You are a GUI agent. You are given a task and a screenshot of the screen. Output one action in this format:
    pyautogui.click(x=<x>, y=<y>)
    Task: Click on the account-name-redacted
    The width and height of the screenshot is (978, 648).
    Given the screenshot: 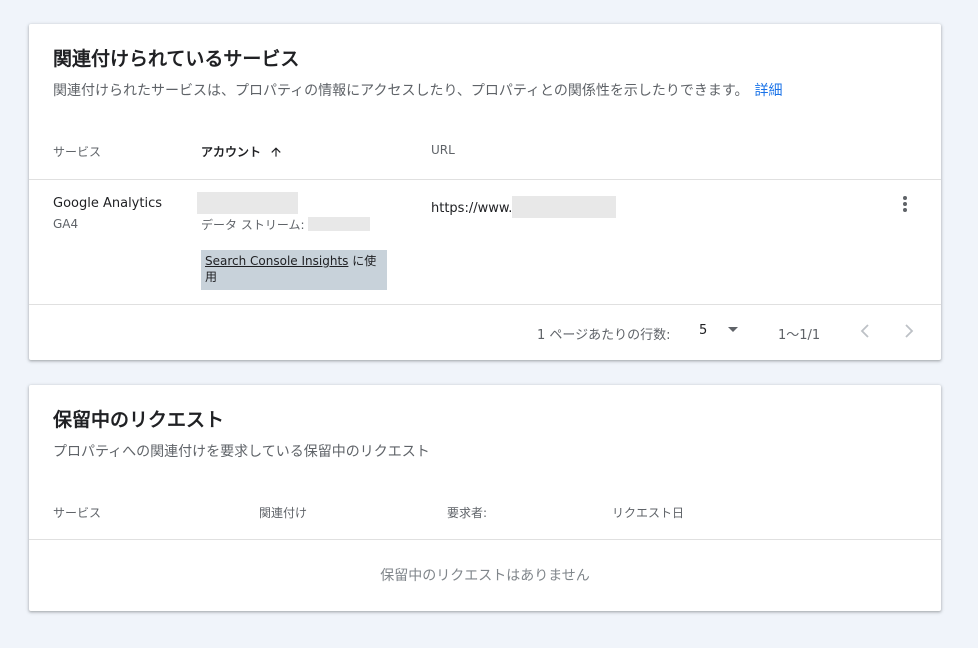 What is the action you would take?
    pyautogui.click(x=247, y=203)
    